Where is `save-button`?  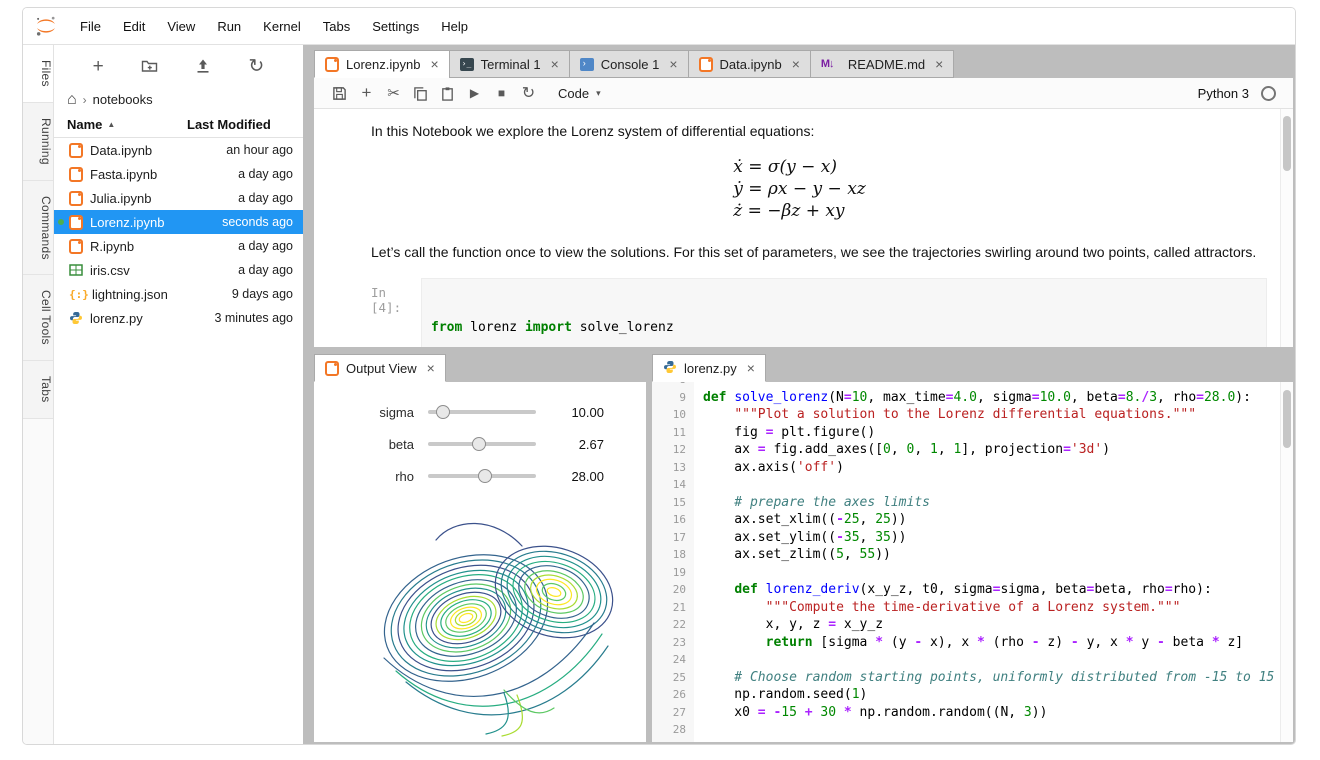
save-button is located at coordinates (339, 93).